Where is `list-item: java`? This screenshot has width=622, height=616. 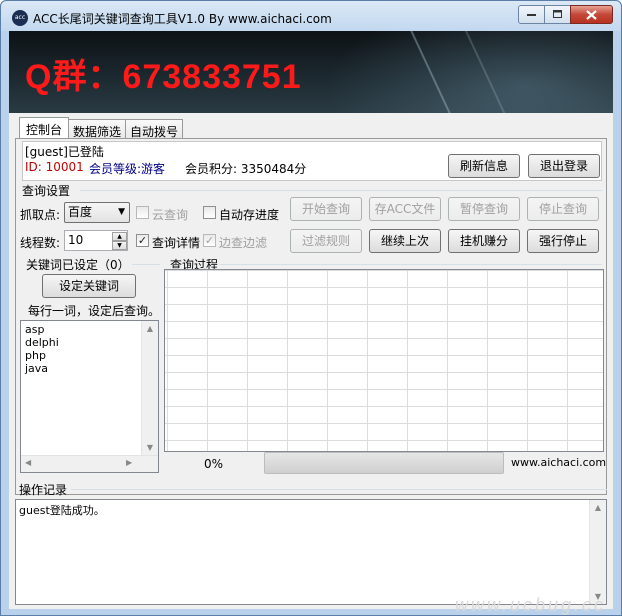
list-item: java is located at coordinates (91, 368).